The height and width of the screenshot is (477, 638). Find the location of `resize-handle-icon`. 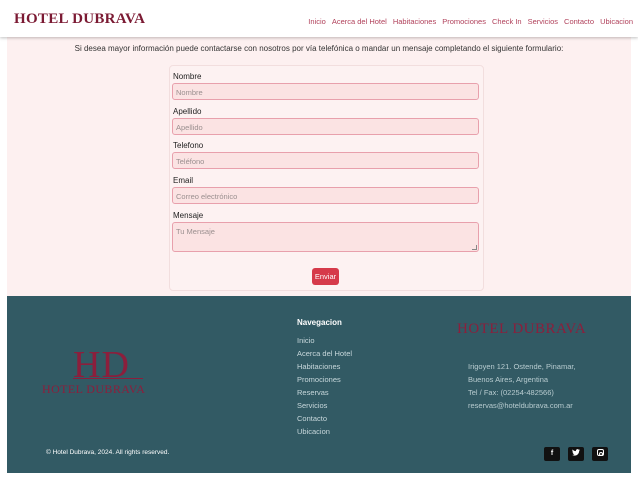

resize-handle-icon is located at coordinates (474, 247).